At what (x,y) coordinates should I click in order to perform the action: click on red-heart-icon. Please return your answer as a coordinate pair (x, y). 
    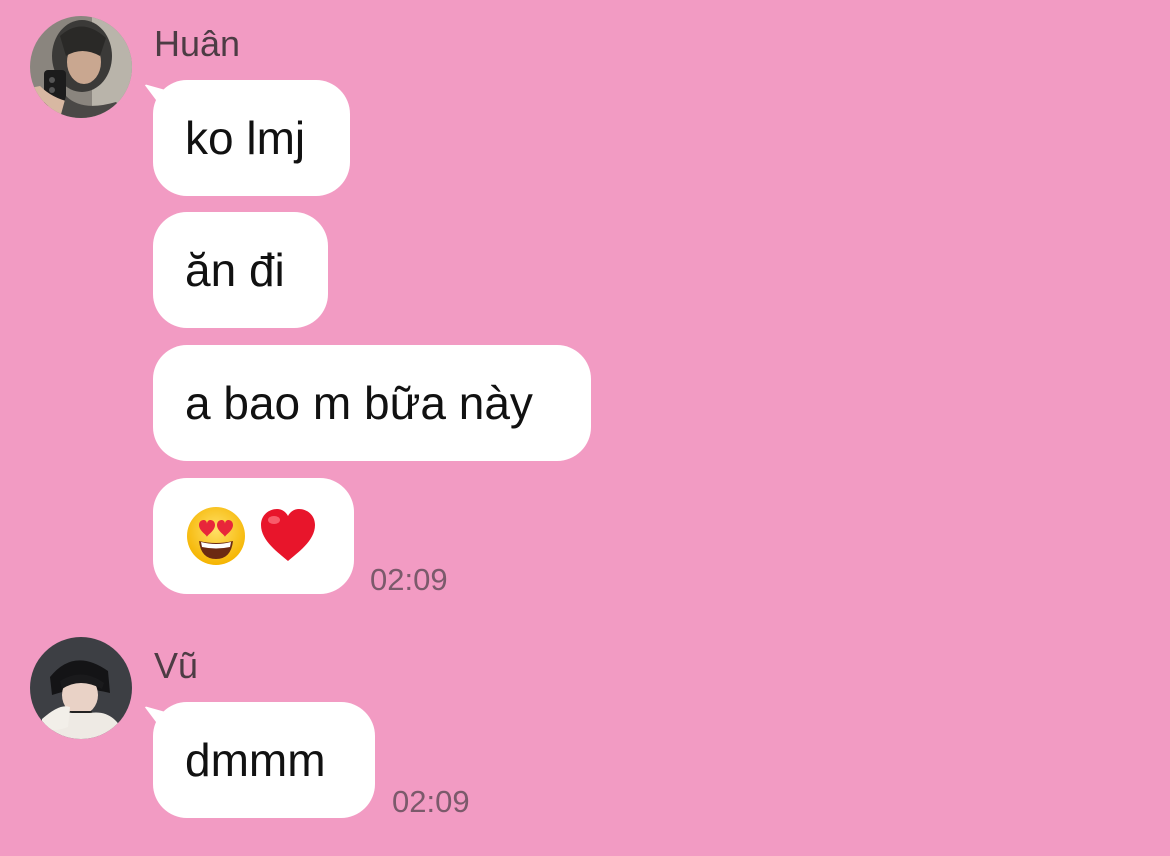
    Looking at the image, I should click on (288, 535).